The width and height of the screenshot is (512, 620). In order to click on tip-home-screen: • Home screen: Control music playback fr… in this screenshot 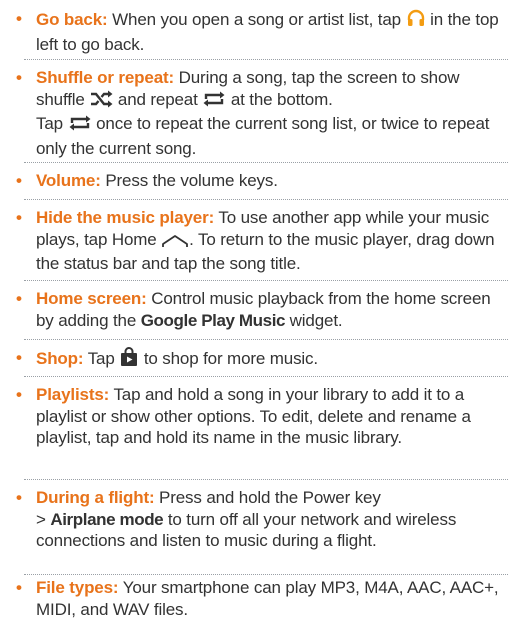, I will do `click(256, 309)`.